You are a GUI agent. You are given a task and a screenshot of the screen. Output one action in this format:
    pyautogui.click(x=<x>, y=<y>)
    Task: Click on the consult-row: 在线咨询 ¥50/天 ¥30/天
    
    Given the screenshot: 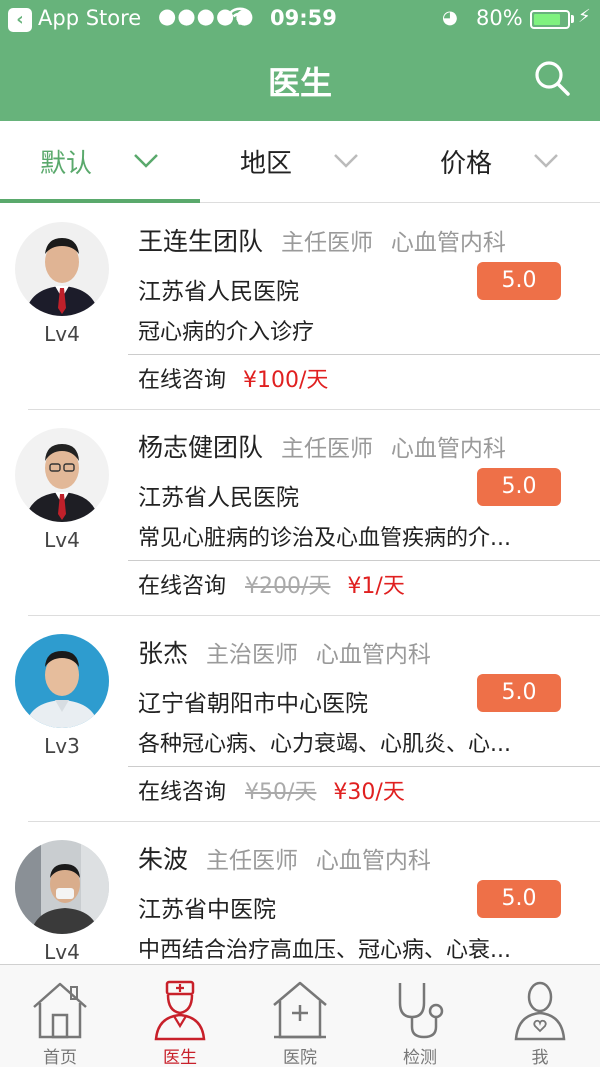 What is the action you would take?
    pyautogui.click(x=271, y=790)
    